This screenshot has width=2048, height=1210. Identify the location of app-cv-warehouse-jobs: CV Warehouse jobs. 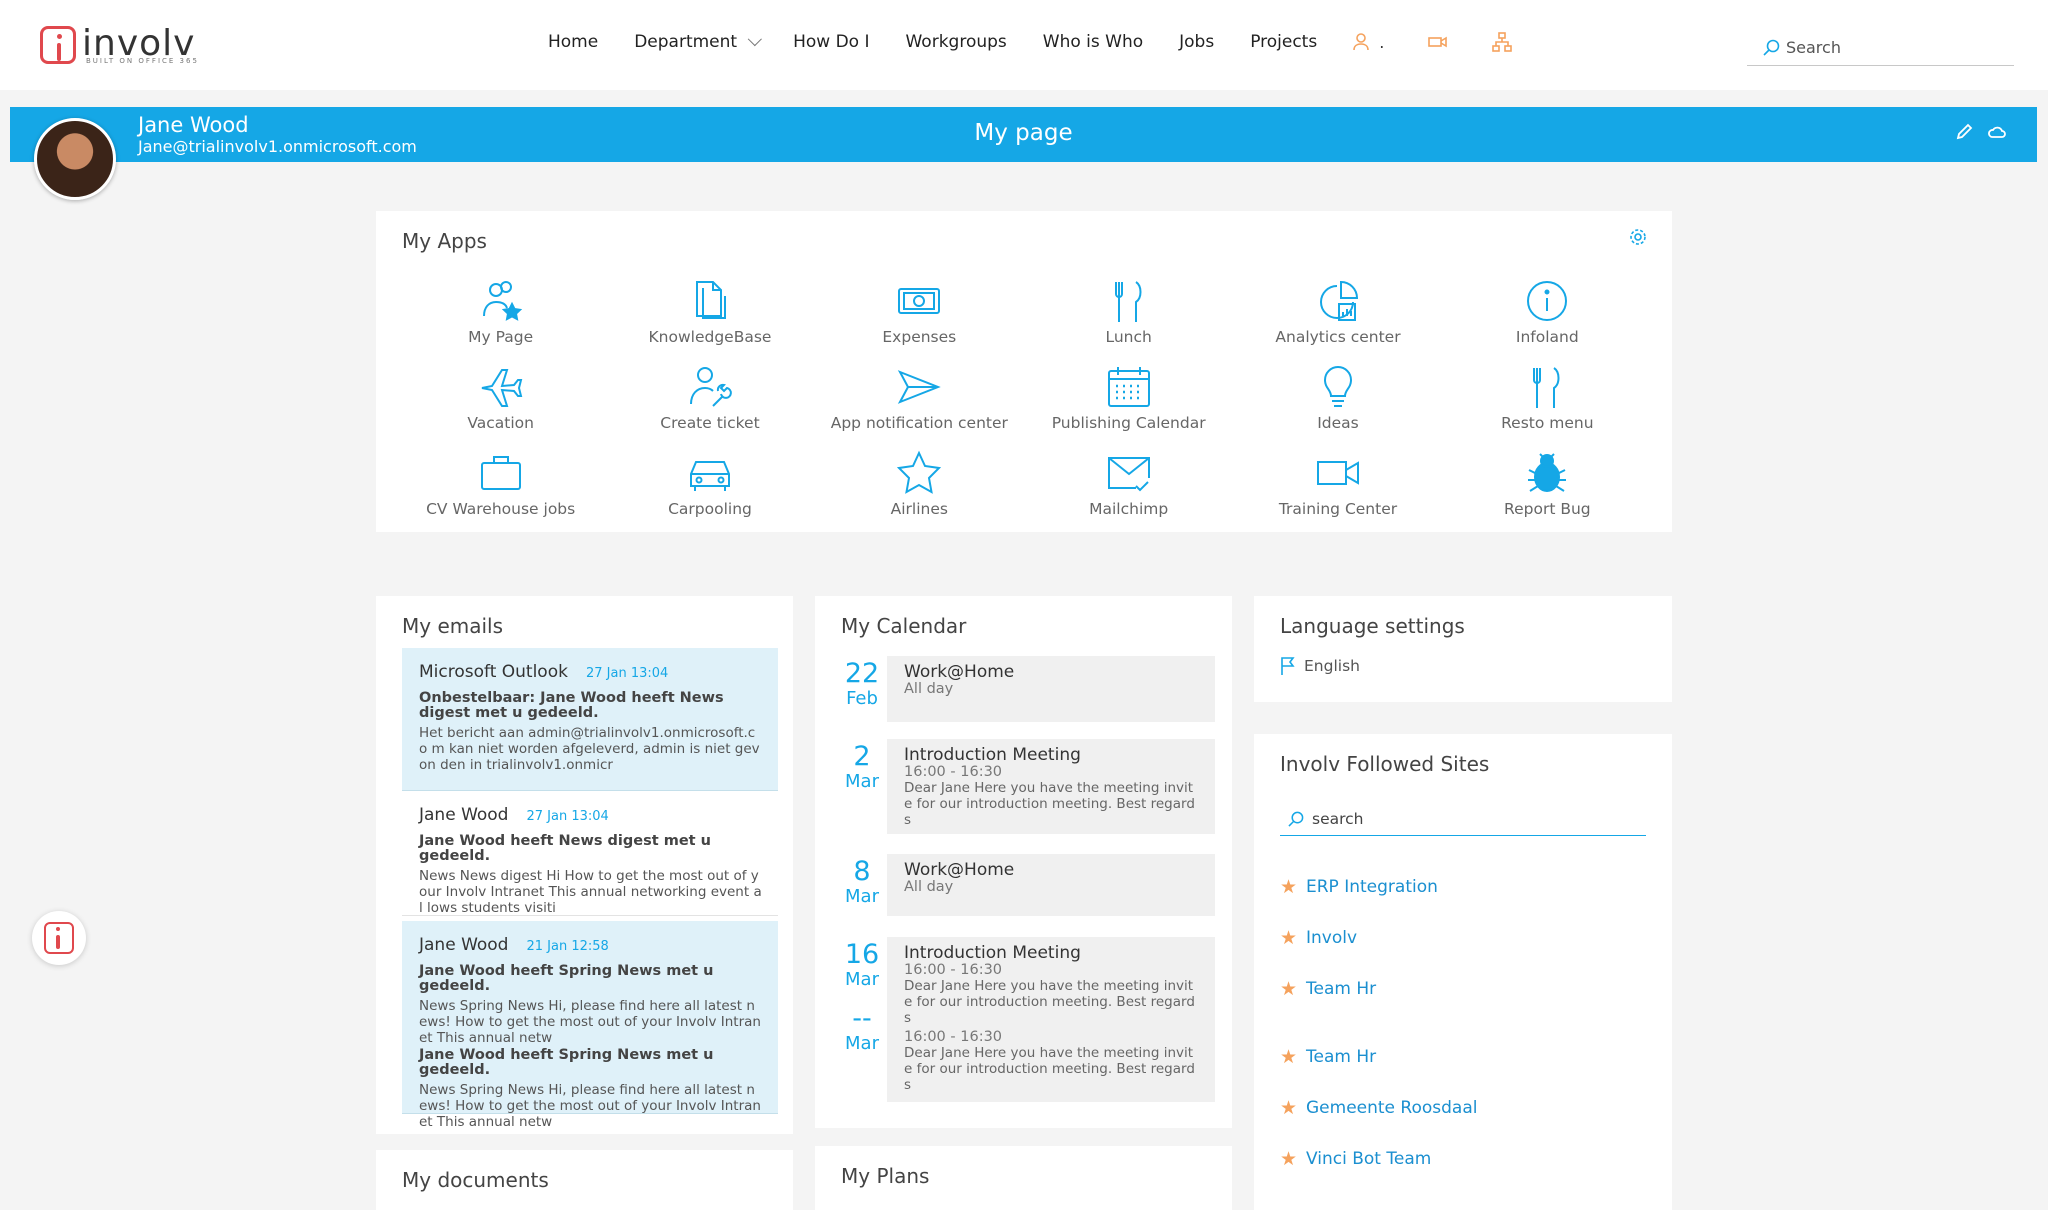
(500, 491).